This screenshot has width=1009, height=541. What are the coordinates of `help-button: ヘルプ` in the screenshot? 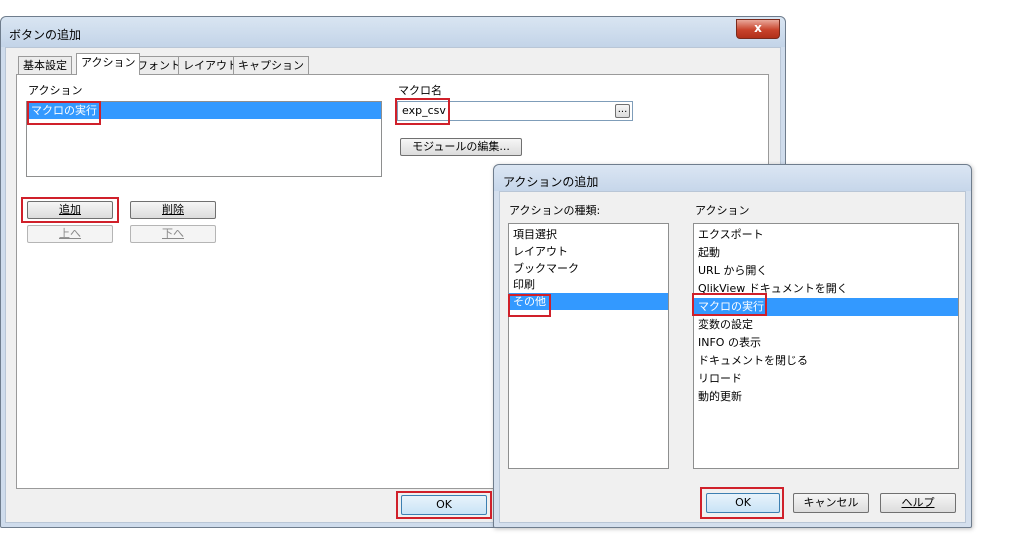 It's located at (918, 503).